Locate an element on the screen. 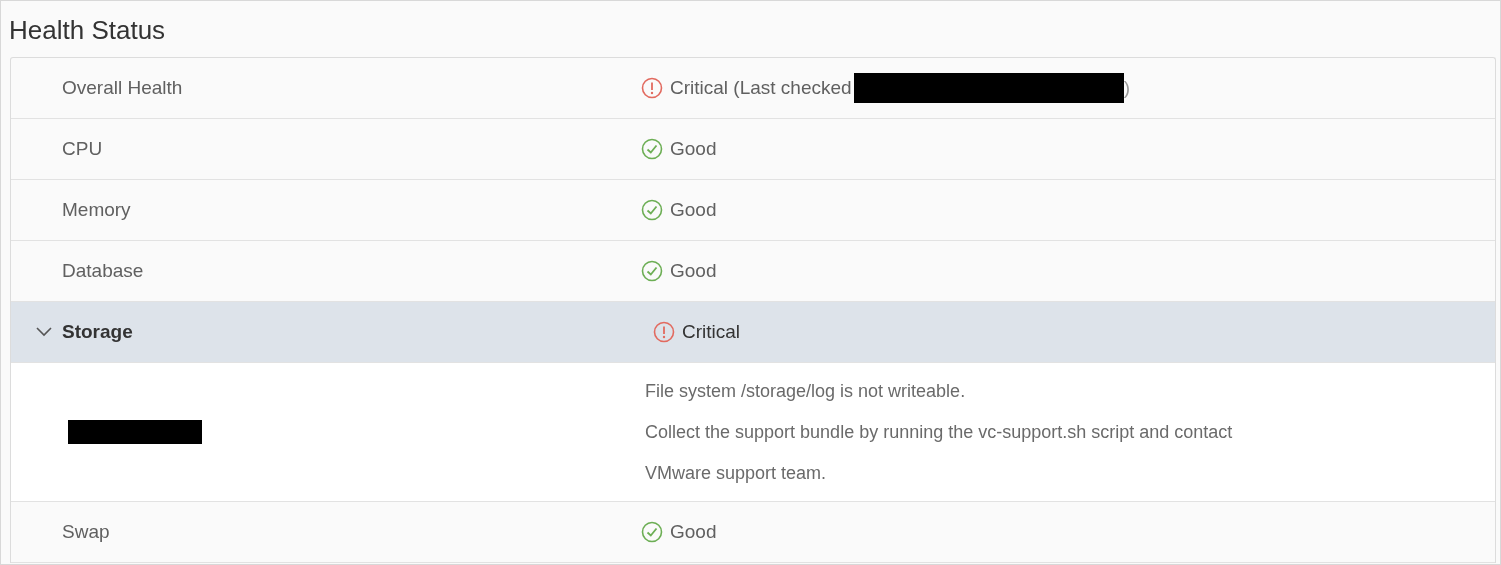  row-label: Memory is located at coordinates (96, 210).